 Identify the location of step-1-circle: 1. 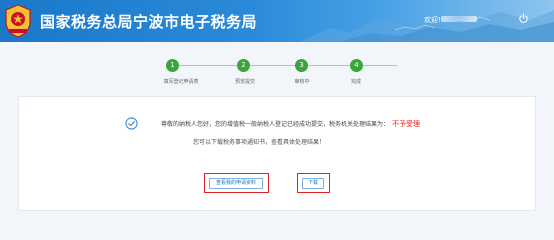
(172, 65).